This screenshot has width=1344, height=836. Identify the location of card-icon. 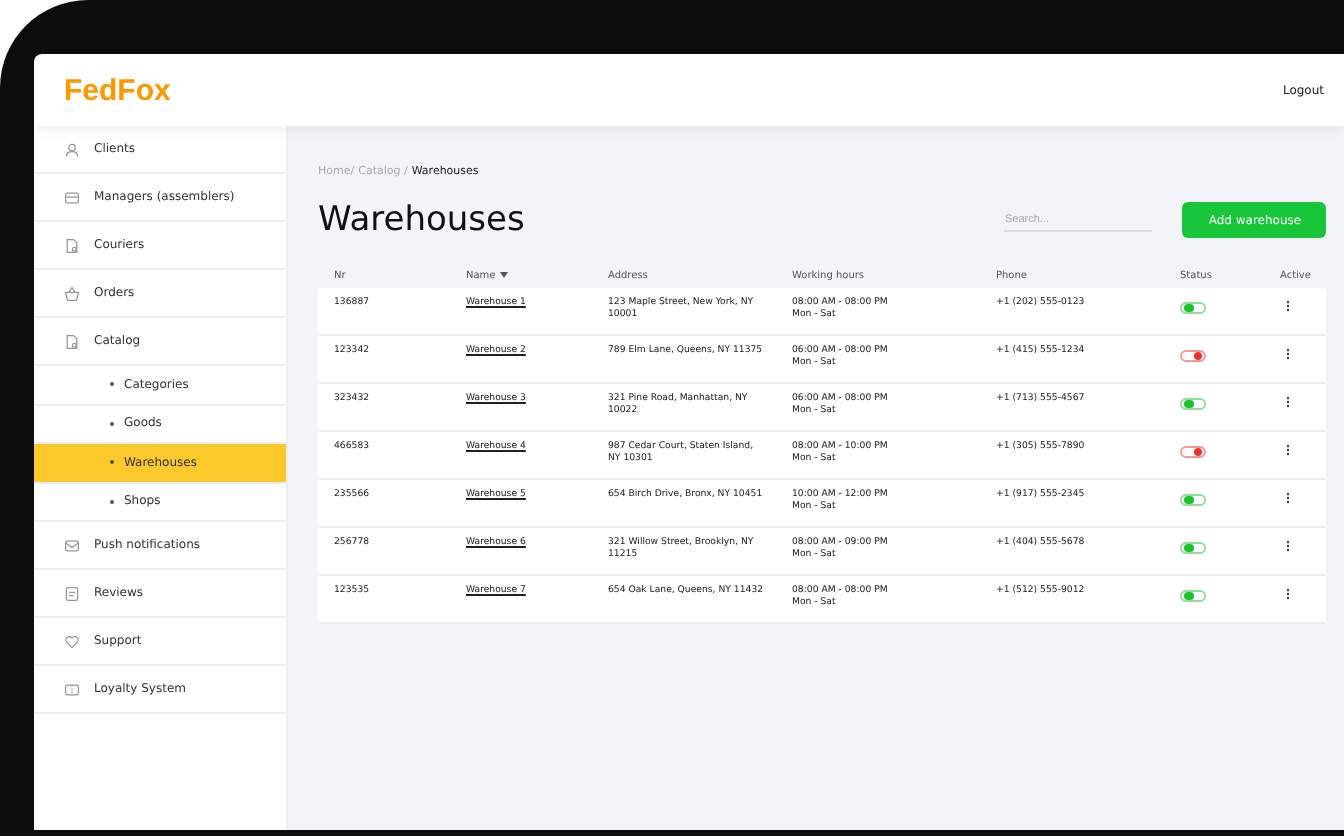
(72, 197).